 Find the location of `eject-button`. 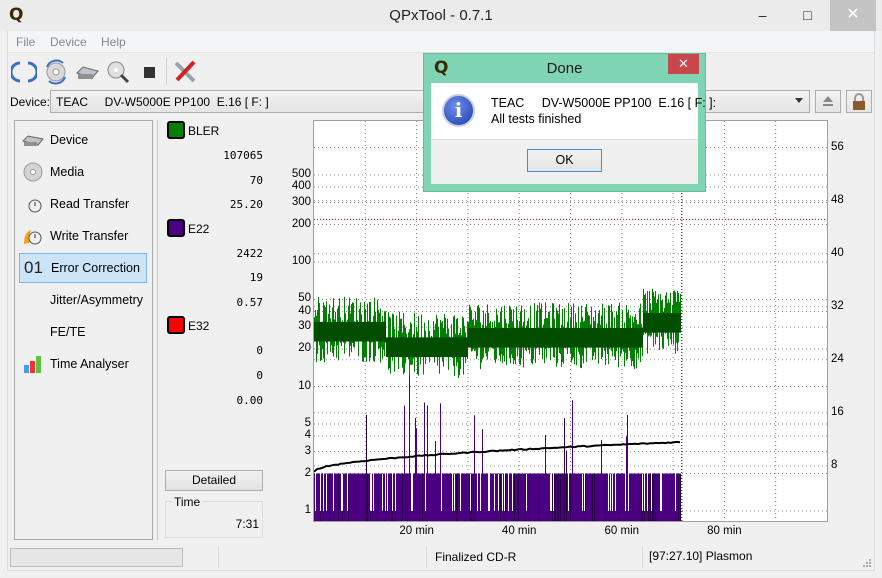

eject-button is located at coordinates (828, 101).